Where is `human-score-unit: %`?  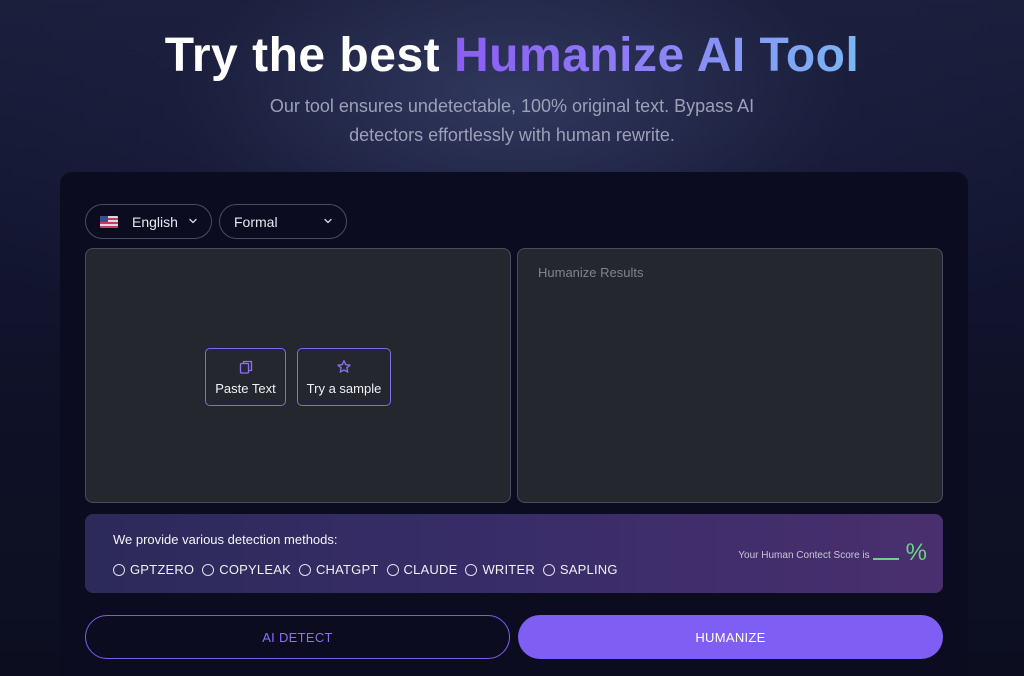 human-score-unit: % is located at coordinates (916, 552).